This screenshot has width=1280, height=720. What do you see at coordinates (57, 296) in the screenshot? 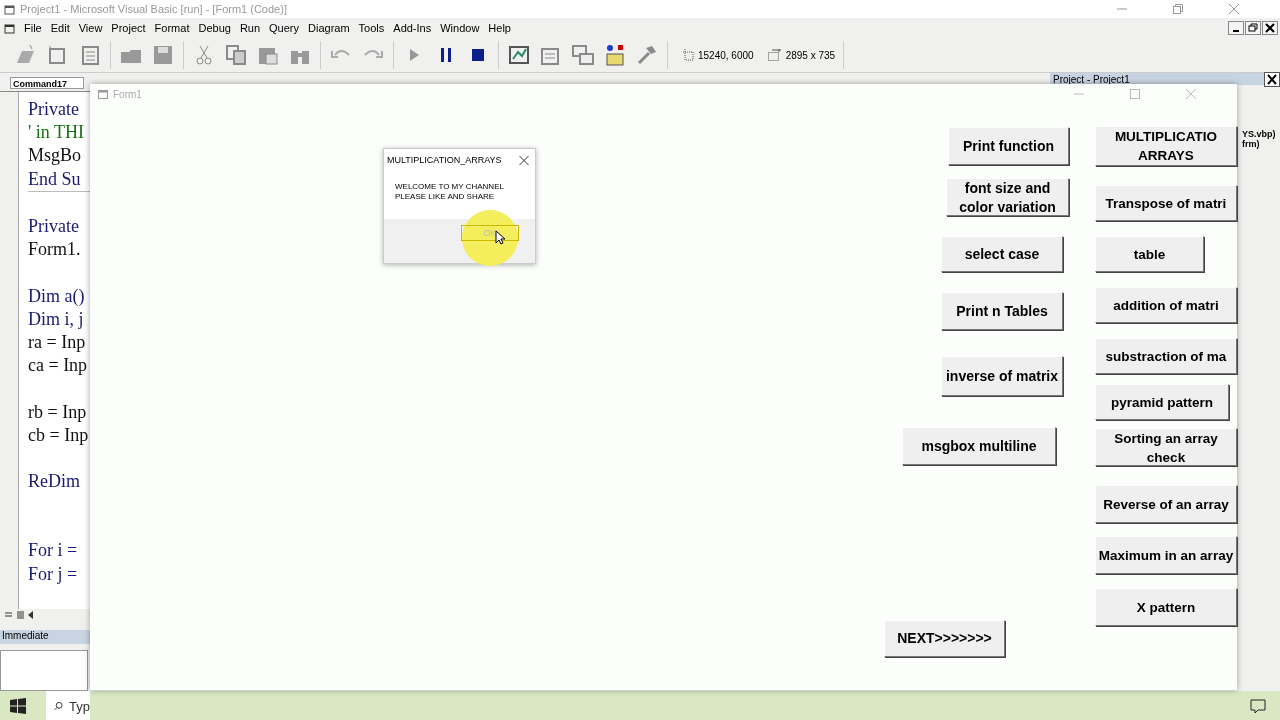
I see `code-line: Dim a()` at bounding box center [57, 296].